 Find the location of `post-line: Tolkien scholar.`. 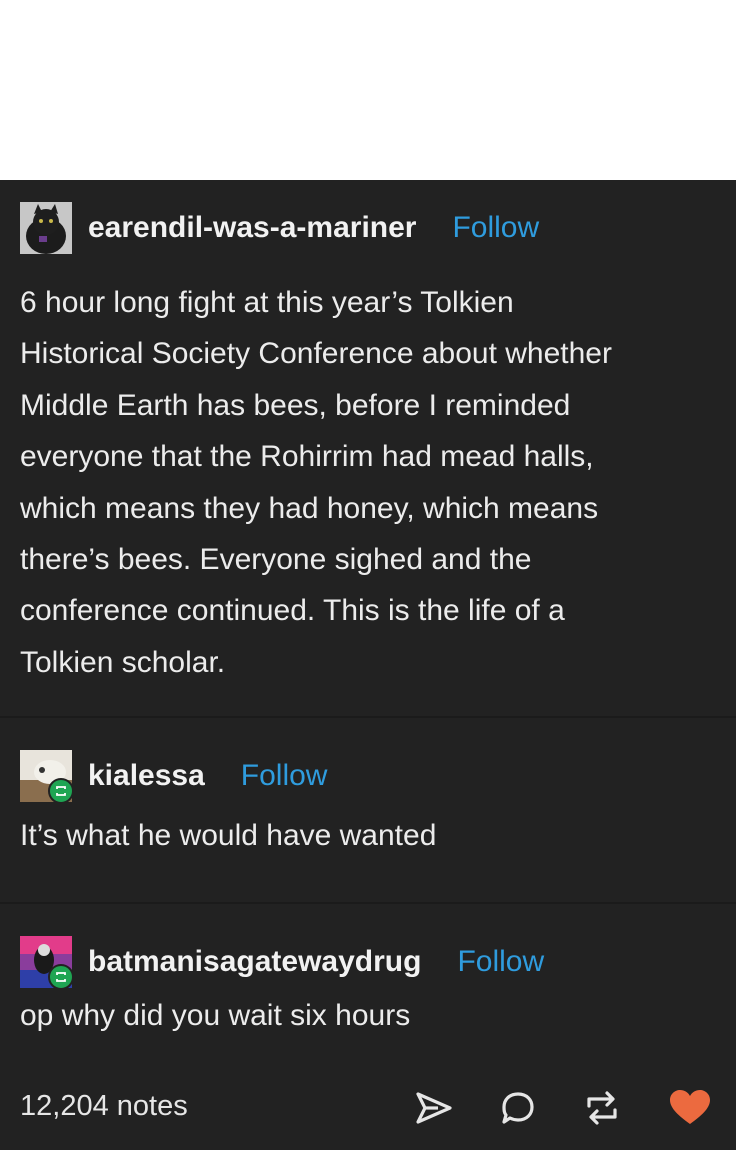

post-line: Tolkien scholar. is located at coordinates (123, 662).